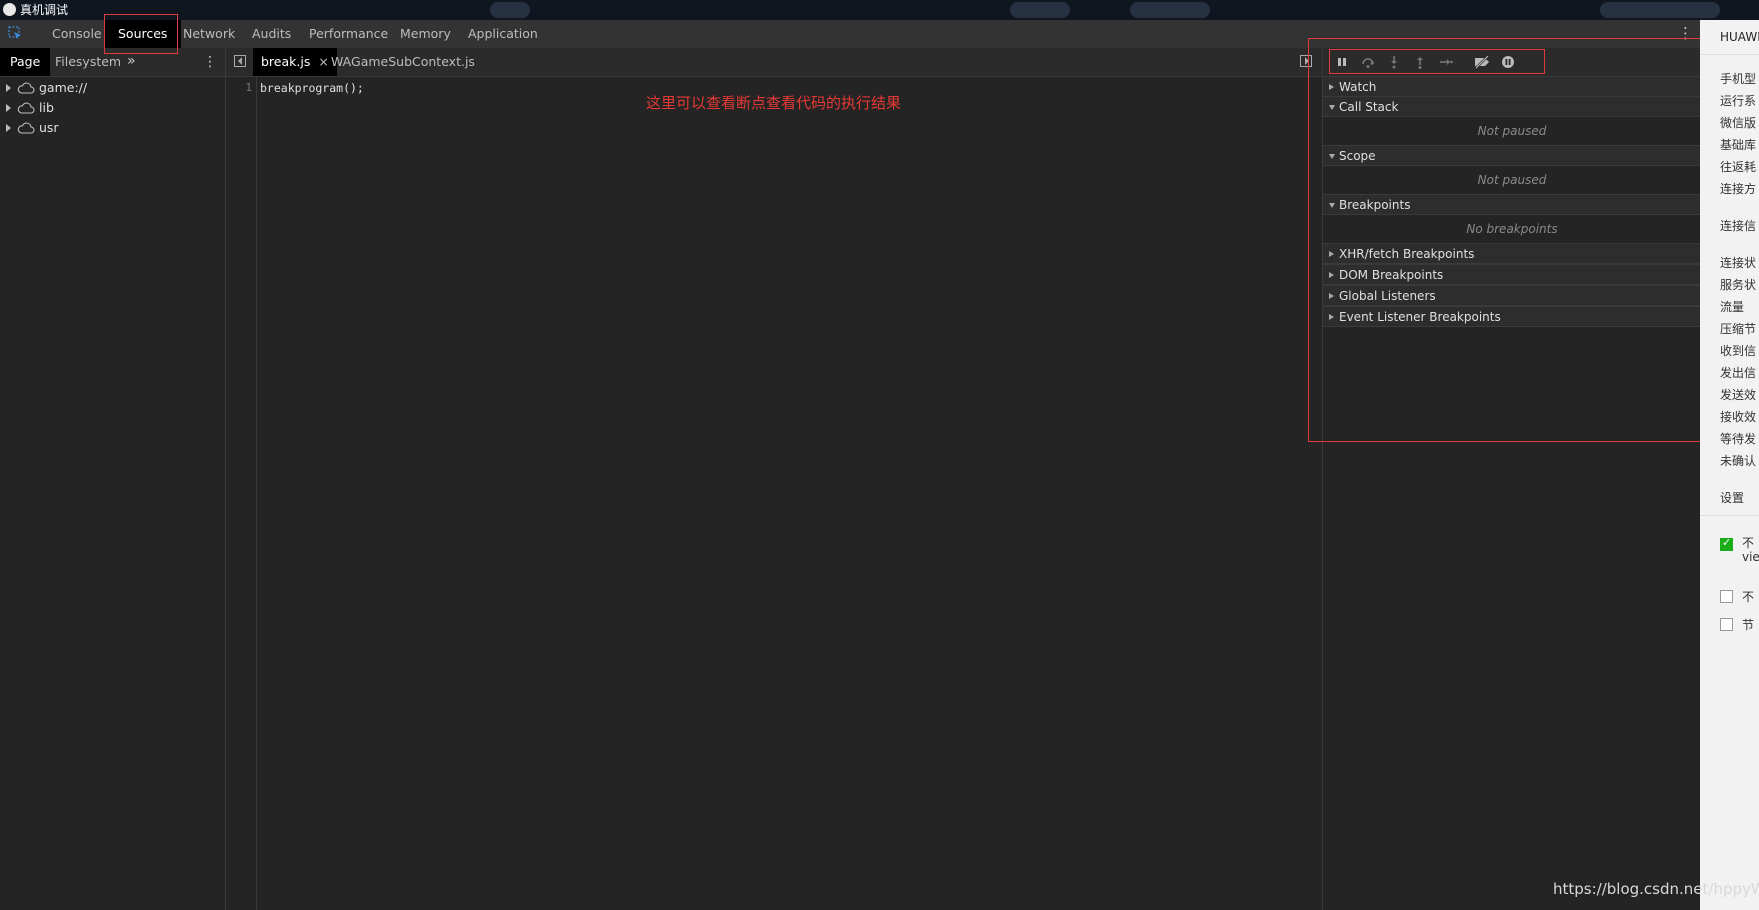 Image resolution: width=1759 pixels, height=910 pixels. I want to click on section-title: Breakpoints, so click(1375, 205).